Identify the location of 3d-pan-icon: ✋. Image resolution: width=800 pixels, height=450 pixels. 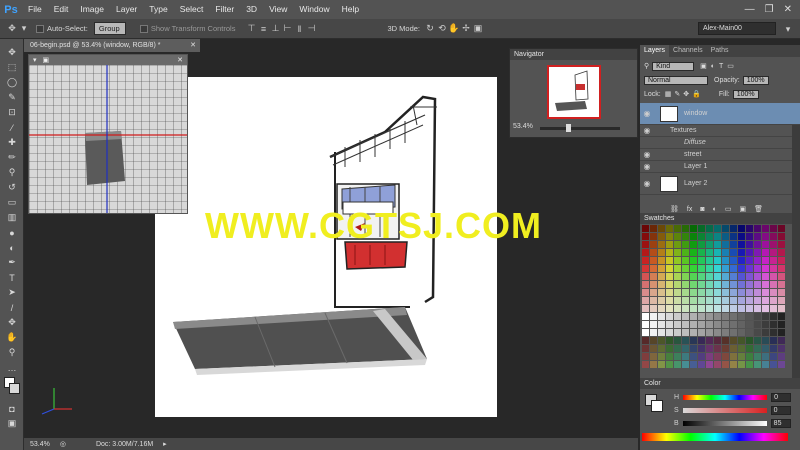
(454, 29).